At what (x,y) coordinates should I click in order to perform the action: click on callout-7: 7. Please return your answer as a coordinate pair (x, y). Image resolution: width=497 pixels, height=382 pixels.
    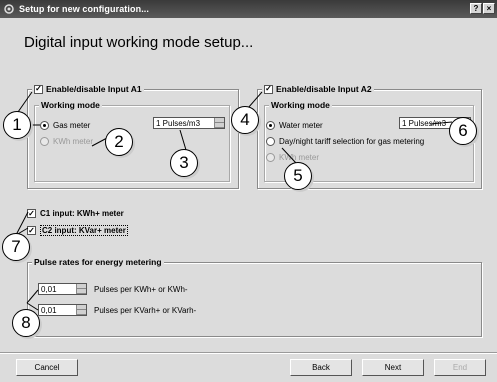
    Looking at the image, I should click on (16, 247).